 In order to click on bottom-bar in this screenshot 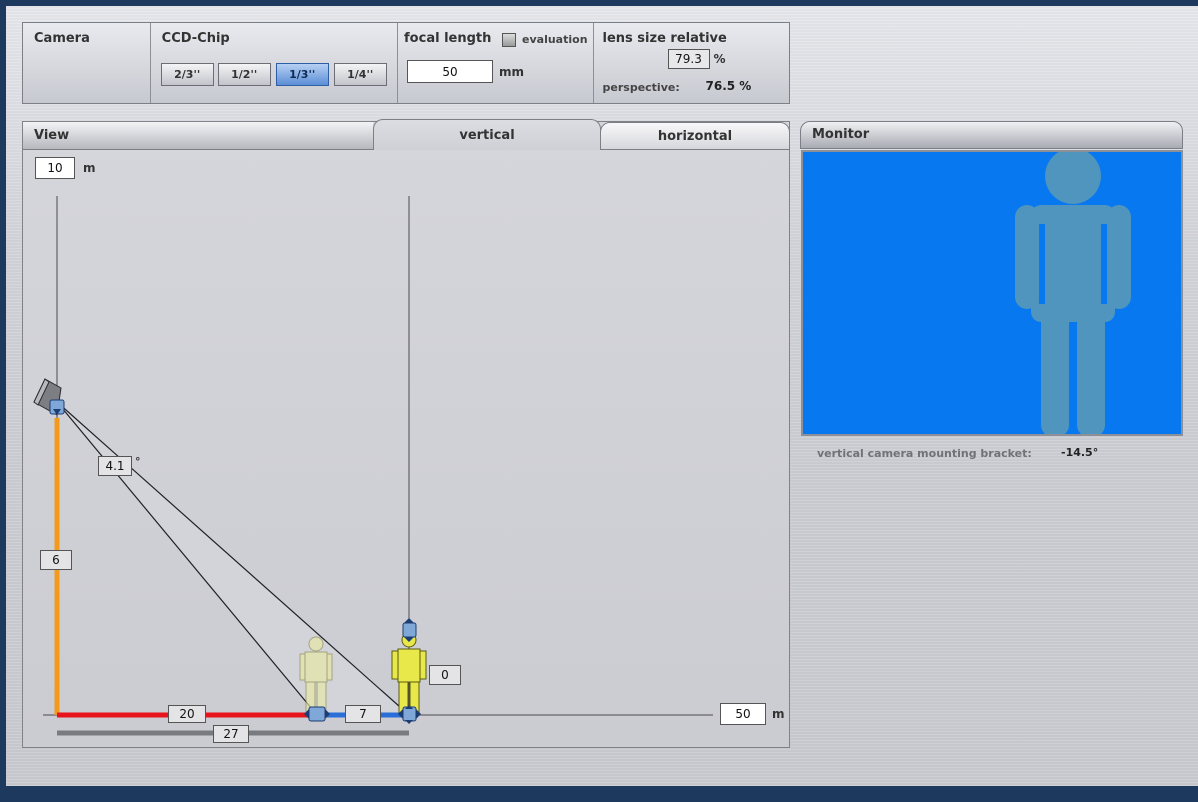, I will do `click(599, 794)`.